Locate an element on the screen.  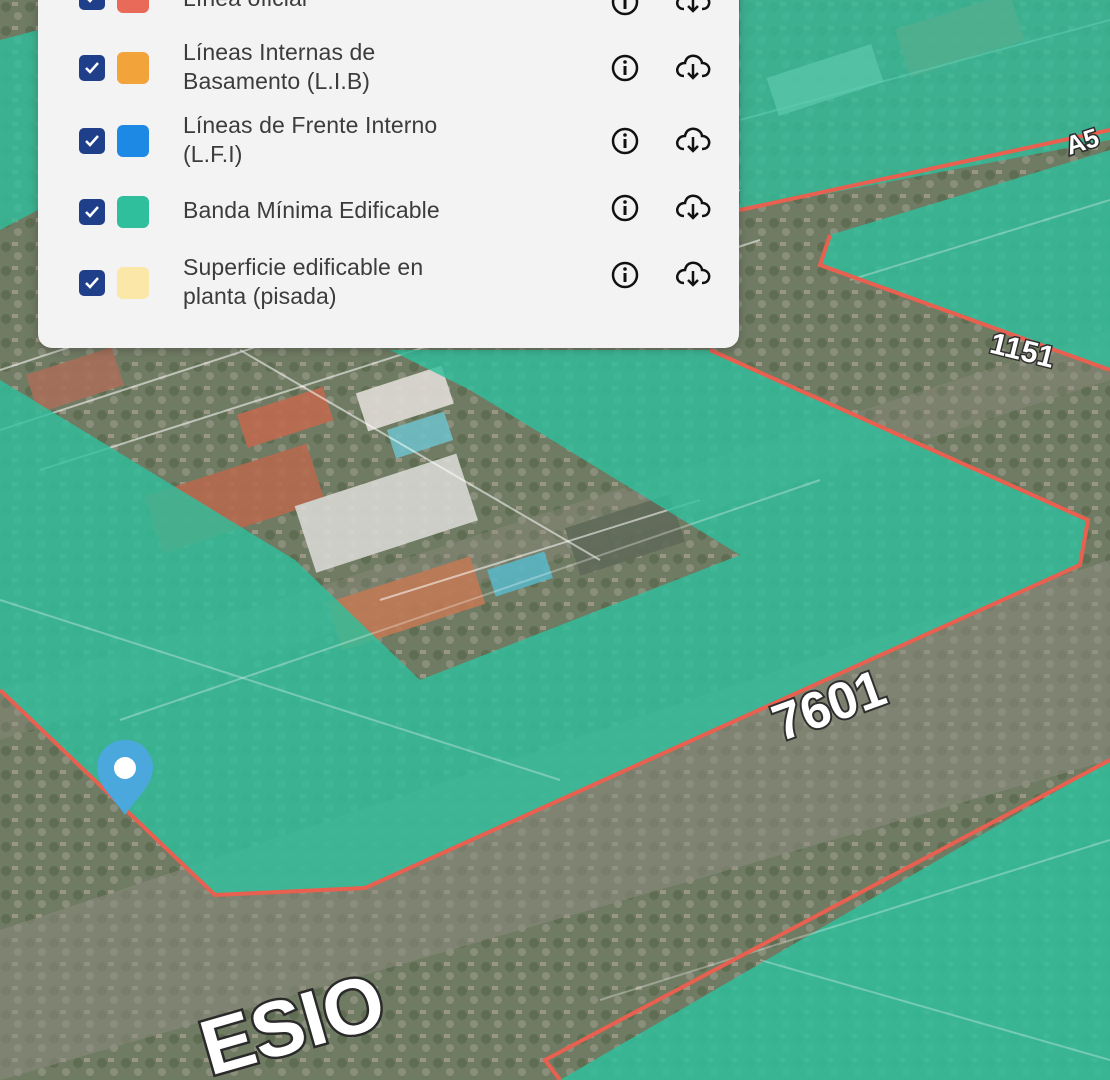
layer-label: Líneas de Frente Interno (L.F.I) is located at coordinates (310, 139).